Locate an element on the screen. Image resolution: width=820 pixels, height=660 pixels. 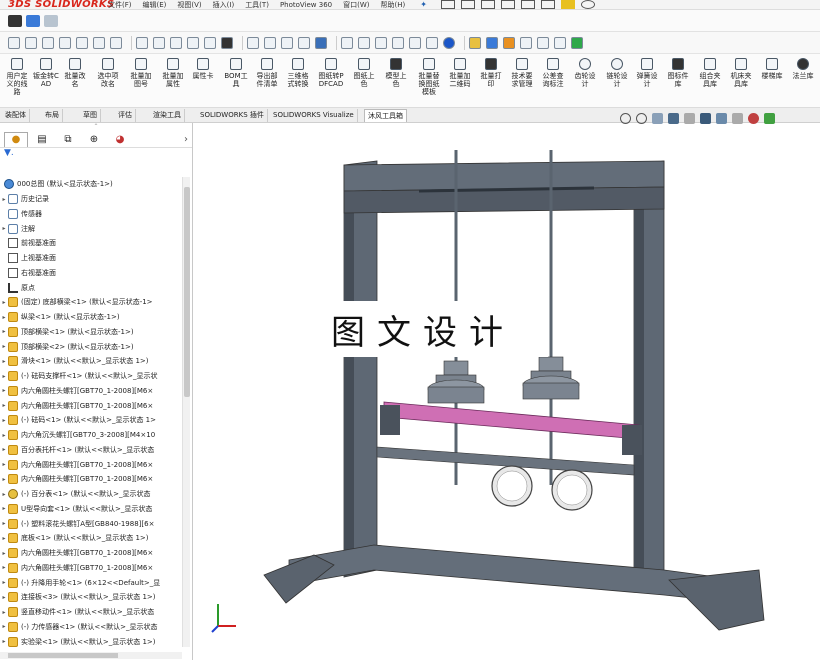
bom-tool-button: BOM工具 is located at coordinates (236, 73).